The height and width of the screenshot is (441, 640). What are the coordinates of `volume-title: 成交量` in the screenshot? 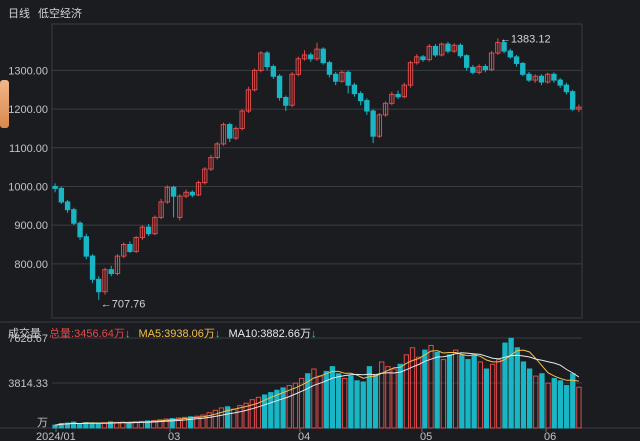 It's located at (24, 334).